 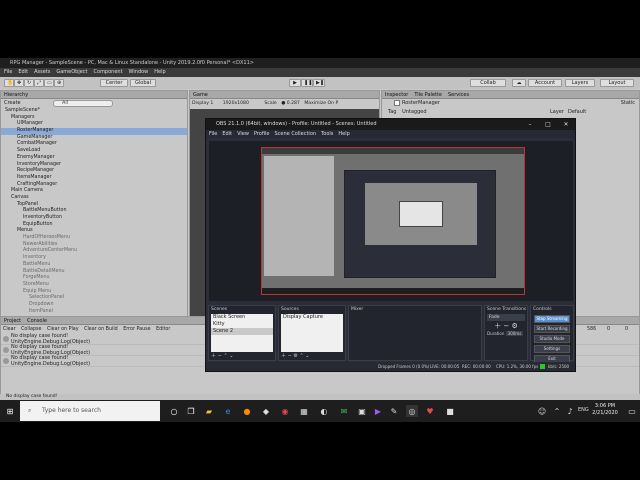 I want to click on obs-menu-tools: Tools, so click(x=327, y=134).